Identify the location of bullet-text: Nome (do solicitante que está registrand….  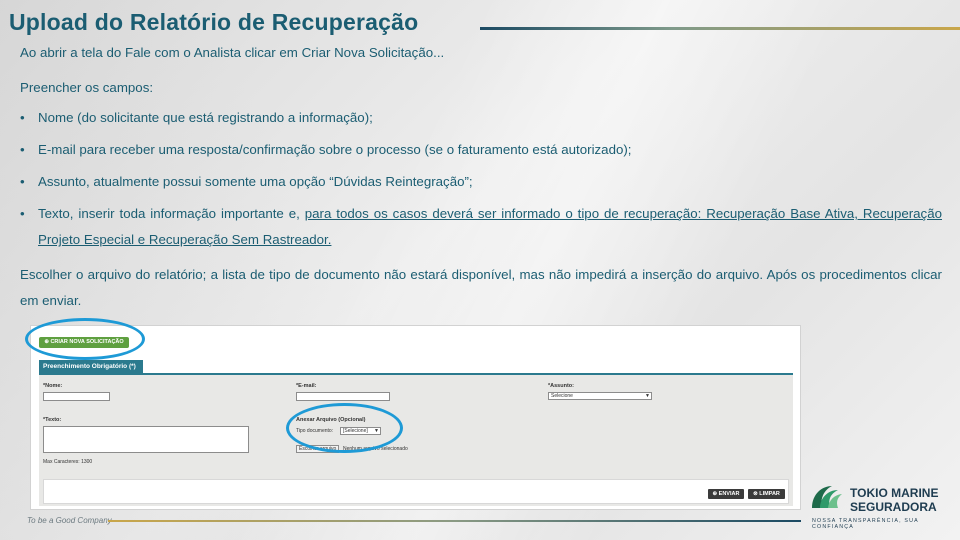
(205, 117).